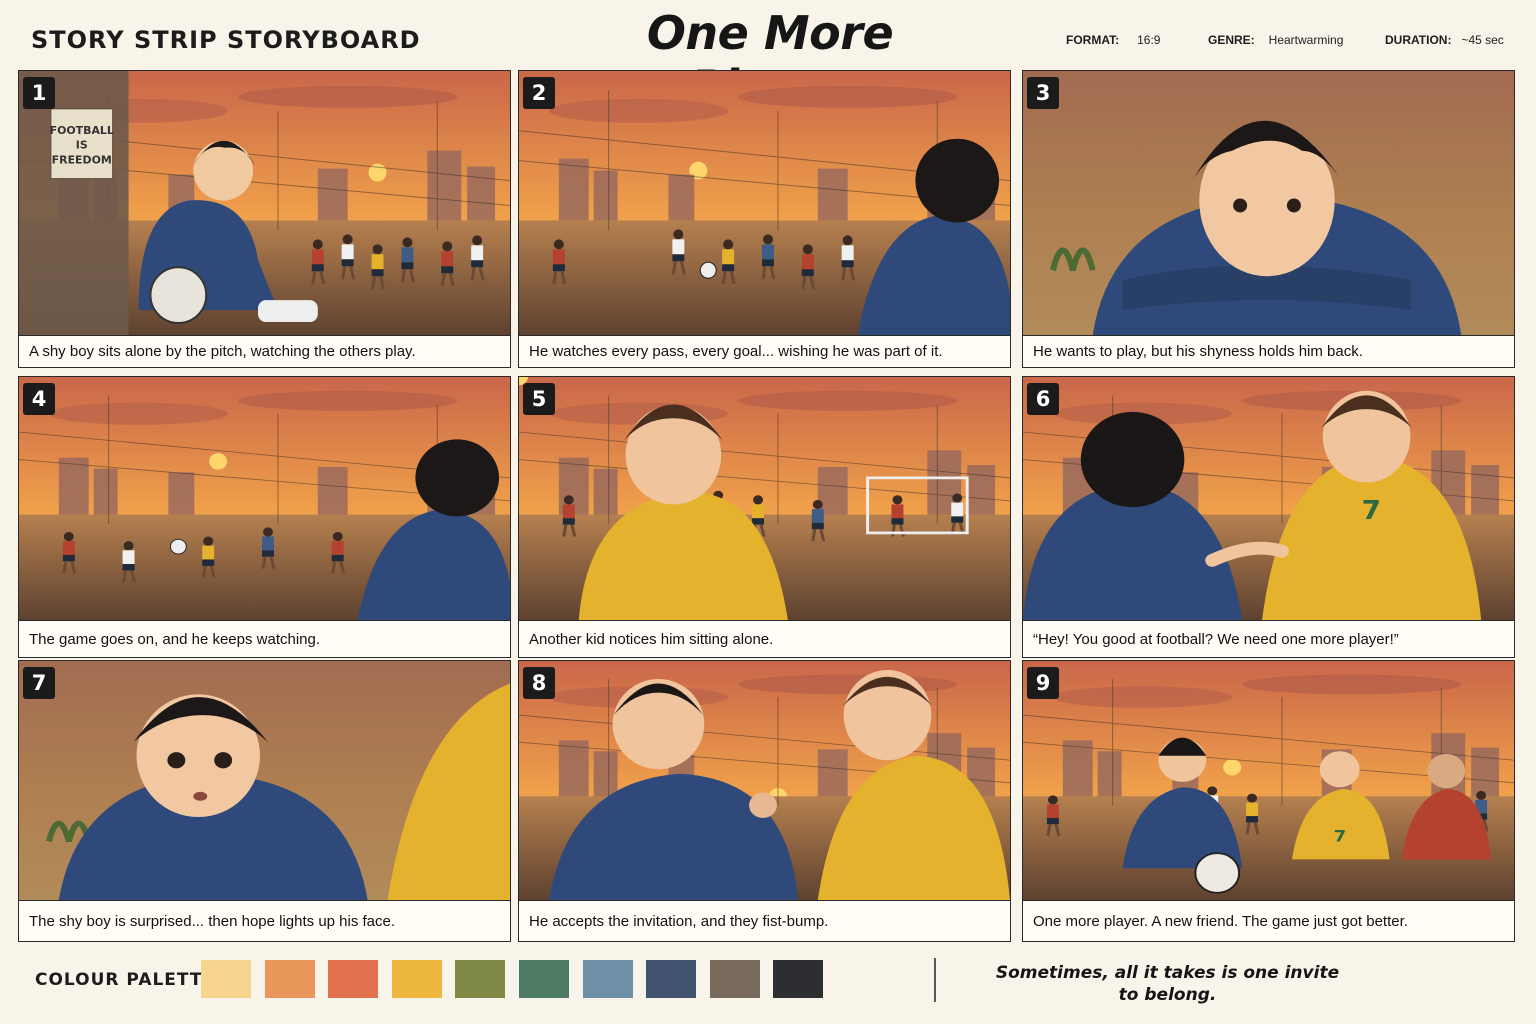 This screenshot has width=1536, height=1024. What do you see at coordinates (1149, 40) in the screenshot?
I see `format-value: 16:9` at bounding box center [1149, 40].